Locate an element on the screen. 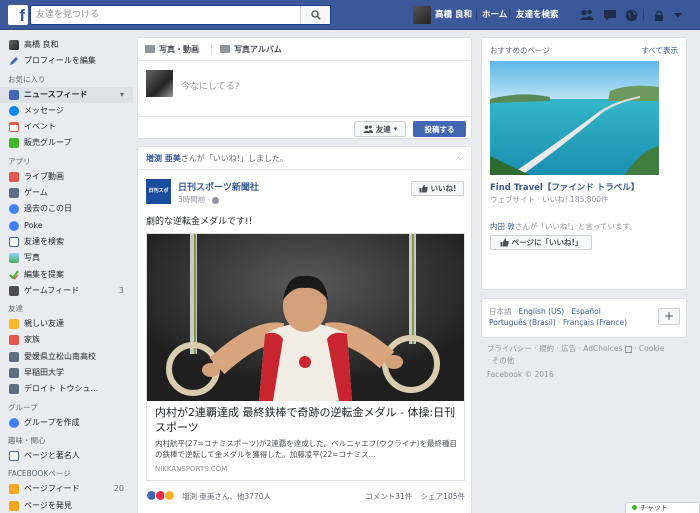 The image size is (700, 513). search-input is located at coordinates (166, 15).